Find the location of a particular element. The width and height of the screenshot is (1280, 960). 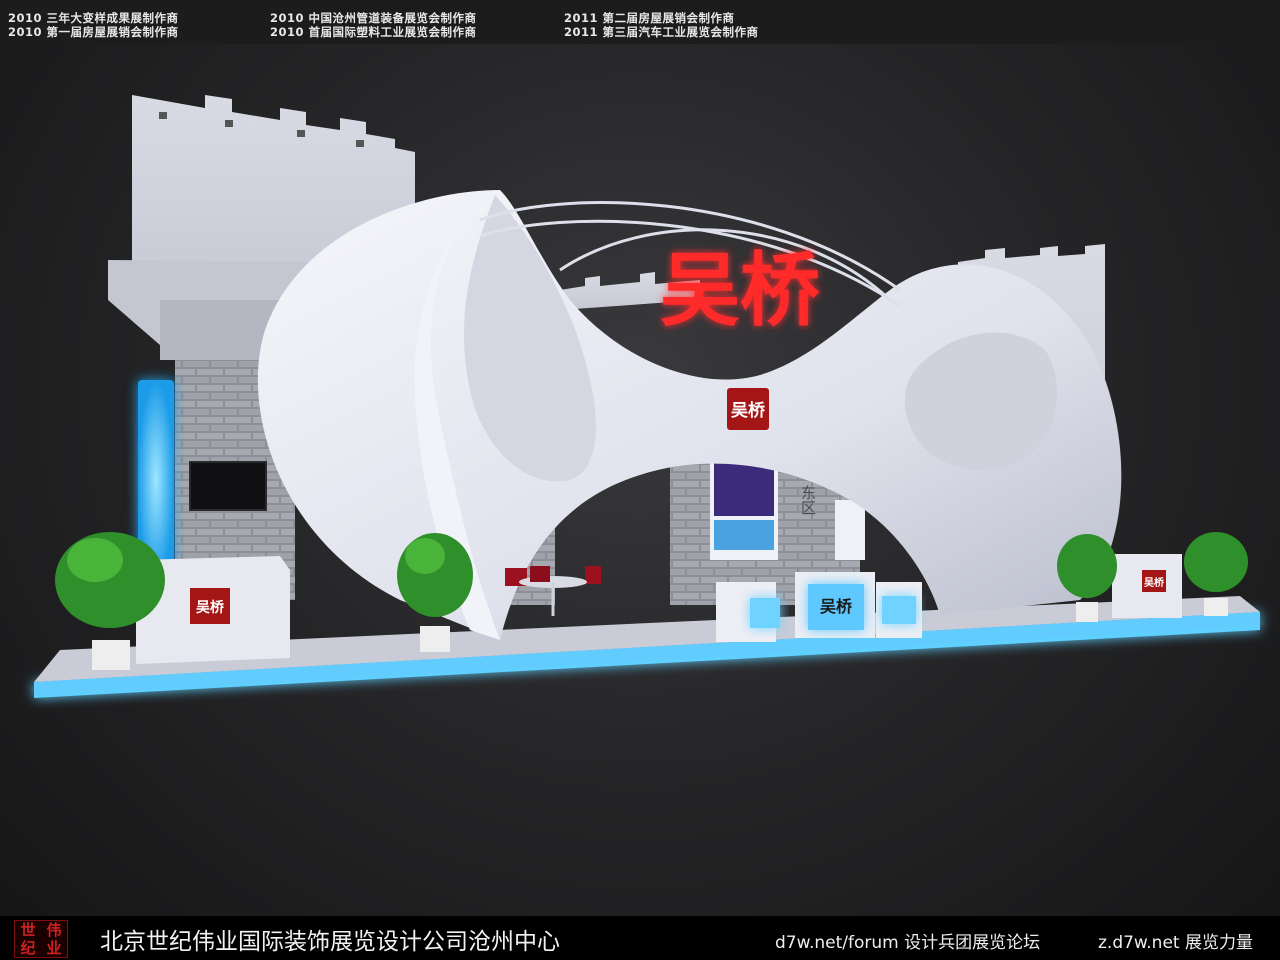

display-panel-far is located at coordinates (850, 530).